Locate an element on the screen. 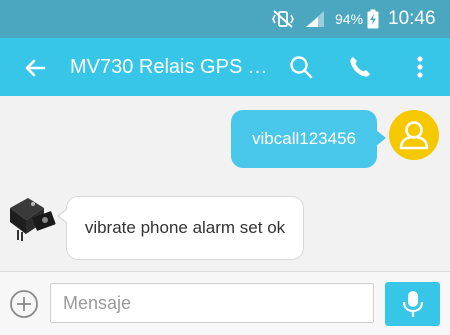 Image resolution: width=450 pixels, height=335 pixels. conversation-title: MV730 Relais GPS Tracker is located at coordinates (170, 67).